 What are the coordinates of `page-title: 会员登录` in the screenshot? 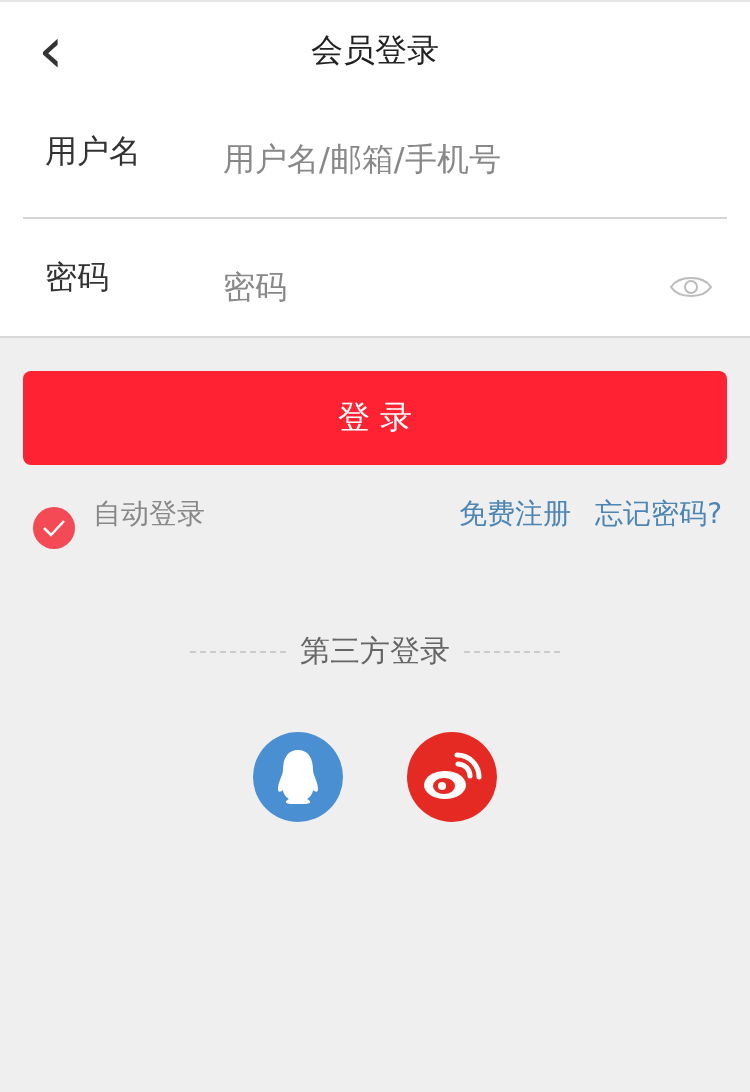 It's located at (375, 50).